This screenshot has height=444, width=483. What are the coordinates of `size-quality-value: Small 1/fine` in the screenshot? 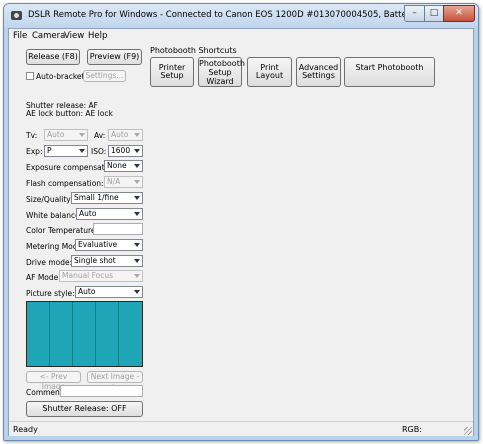 It's located at (96, 197).